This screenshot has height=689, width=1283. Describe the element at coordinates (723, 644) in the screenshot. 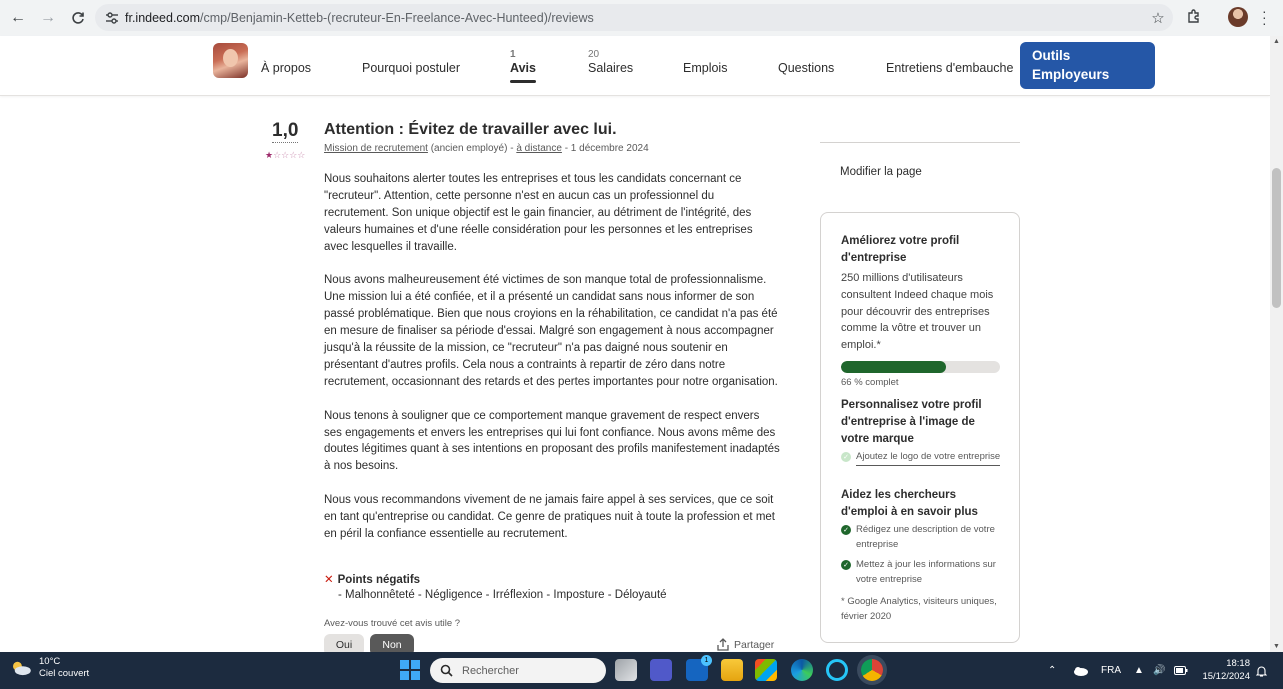

I see `share-icon` at that location.